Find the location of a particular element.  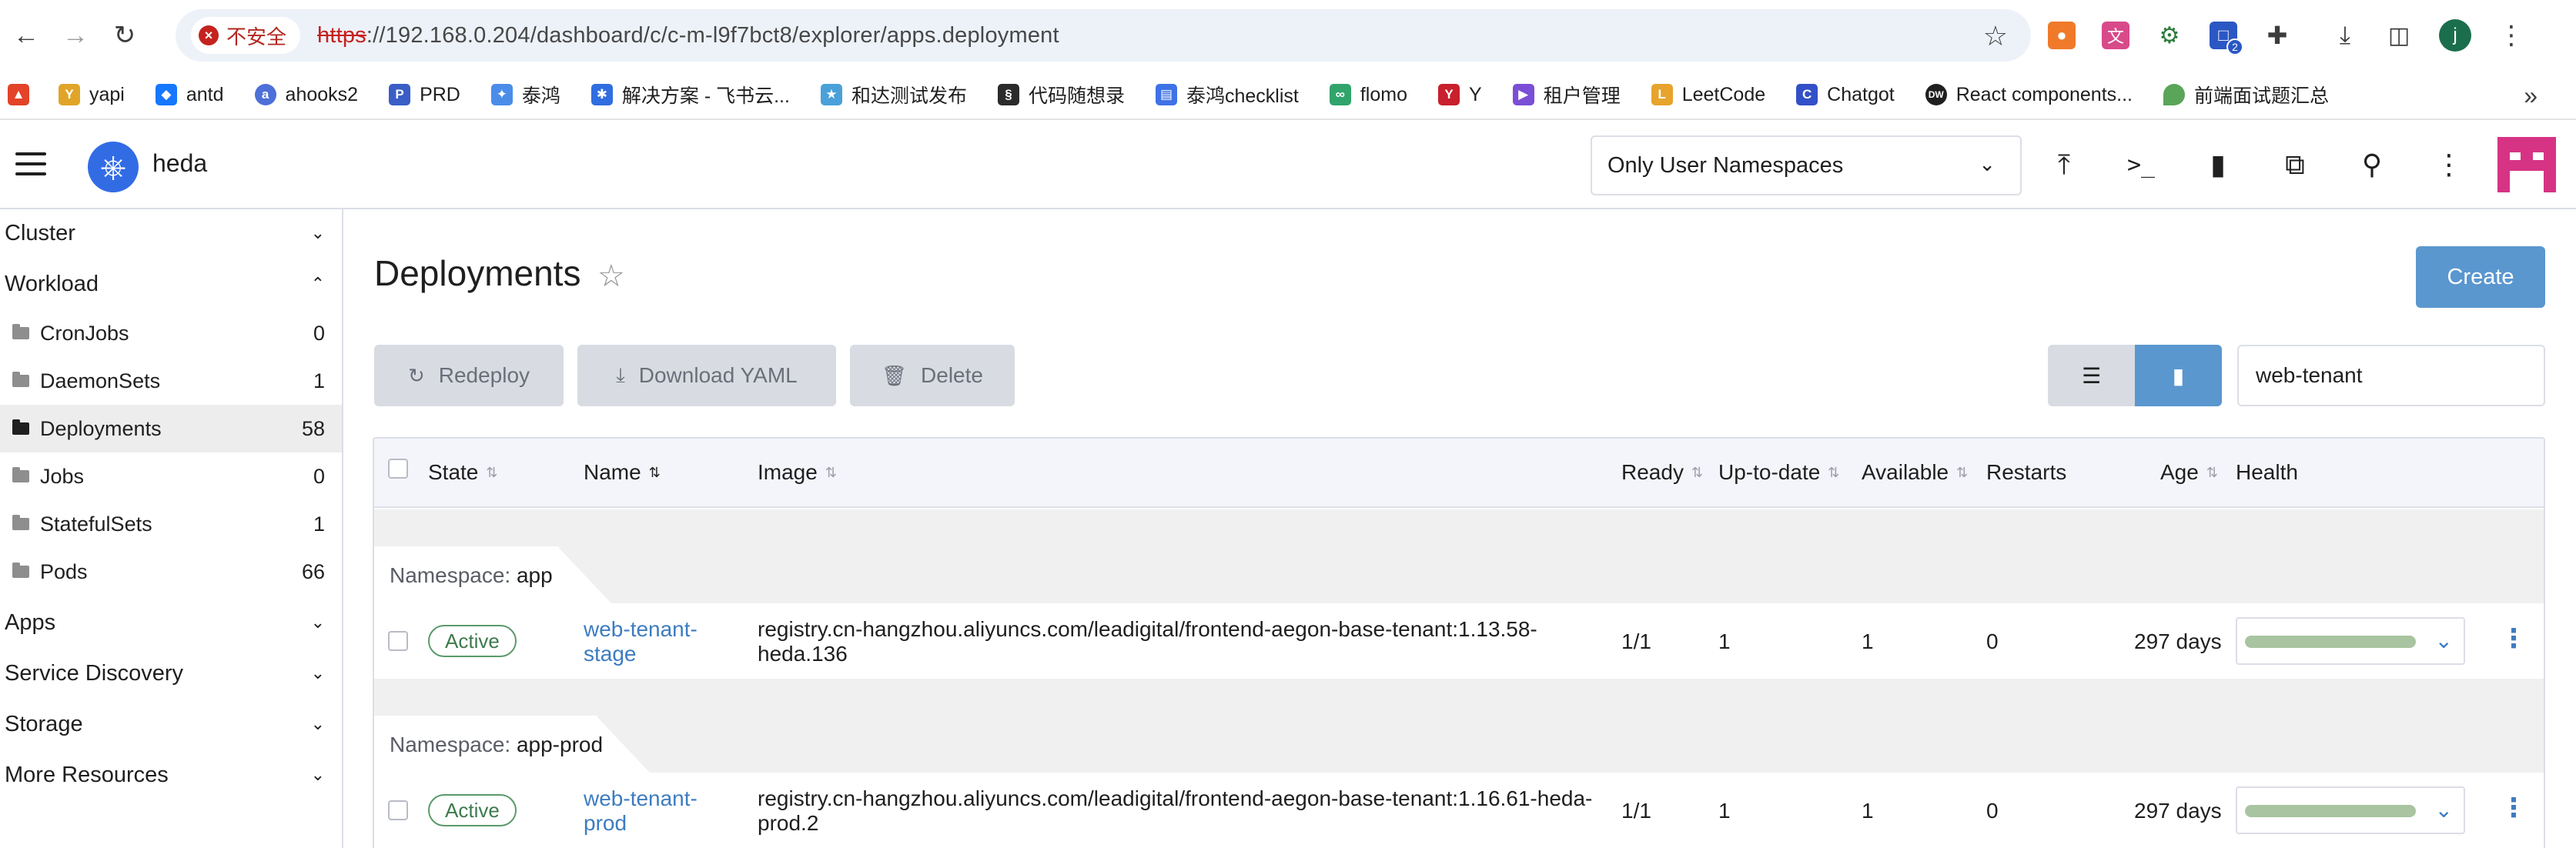

forward-icon: → is located at coordinates (75, 35).